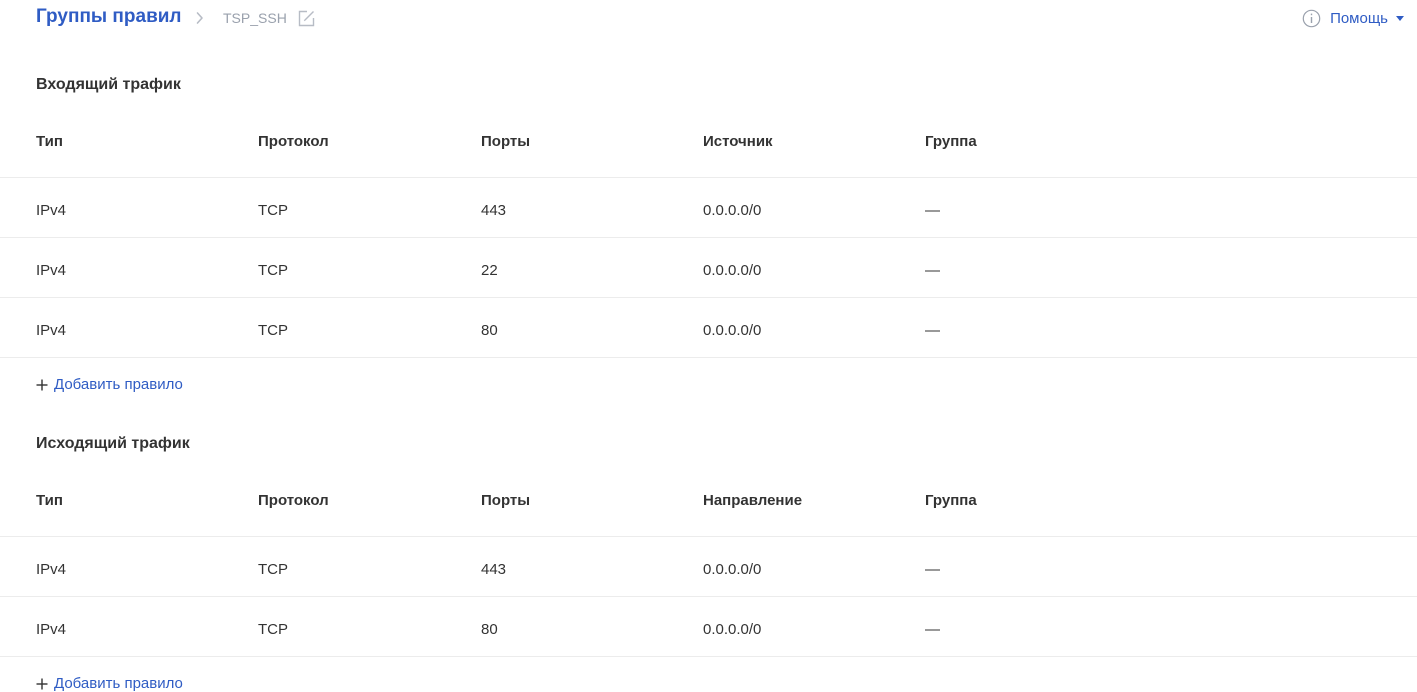  I want to click on caret-down-icon, so click(1400, 18).